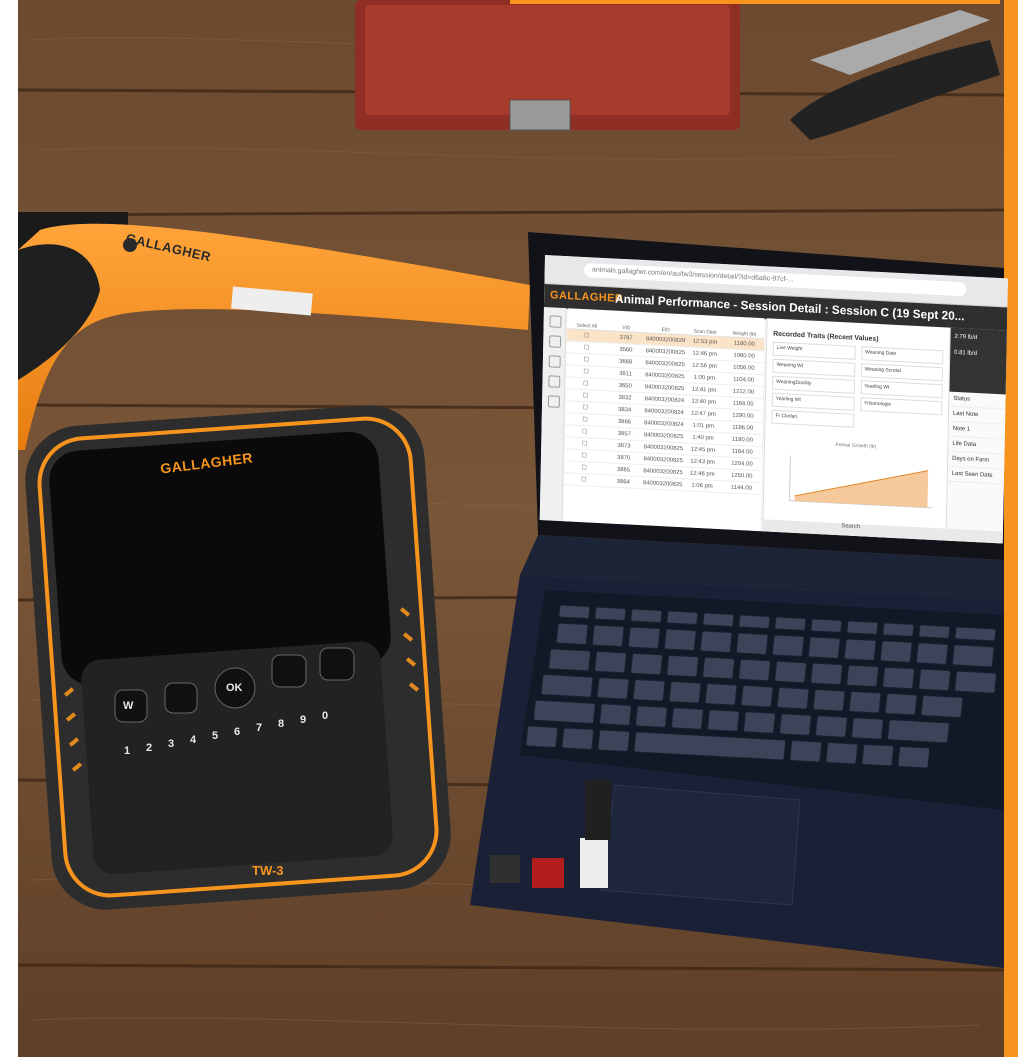 Image resolution: width=1018 pixels, height=1057 pixels. What do you see at coordinates (704, 402) in the screenshot?
I see `table-cell: 12:40 pm` at bounding box center [704, 402].